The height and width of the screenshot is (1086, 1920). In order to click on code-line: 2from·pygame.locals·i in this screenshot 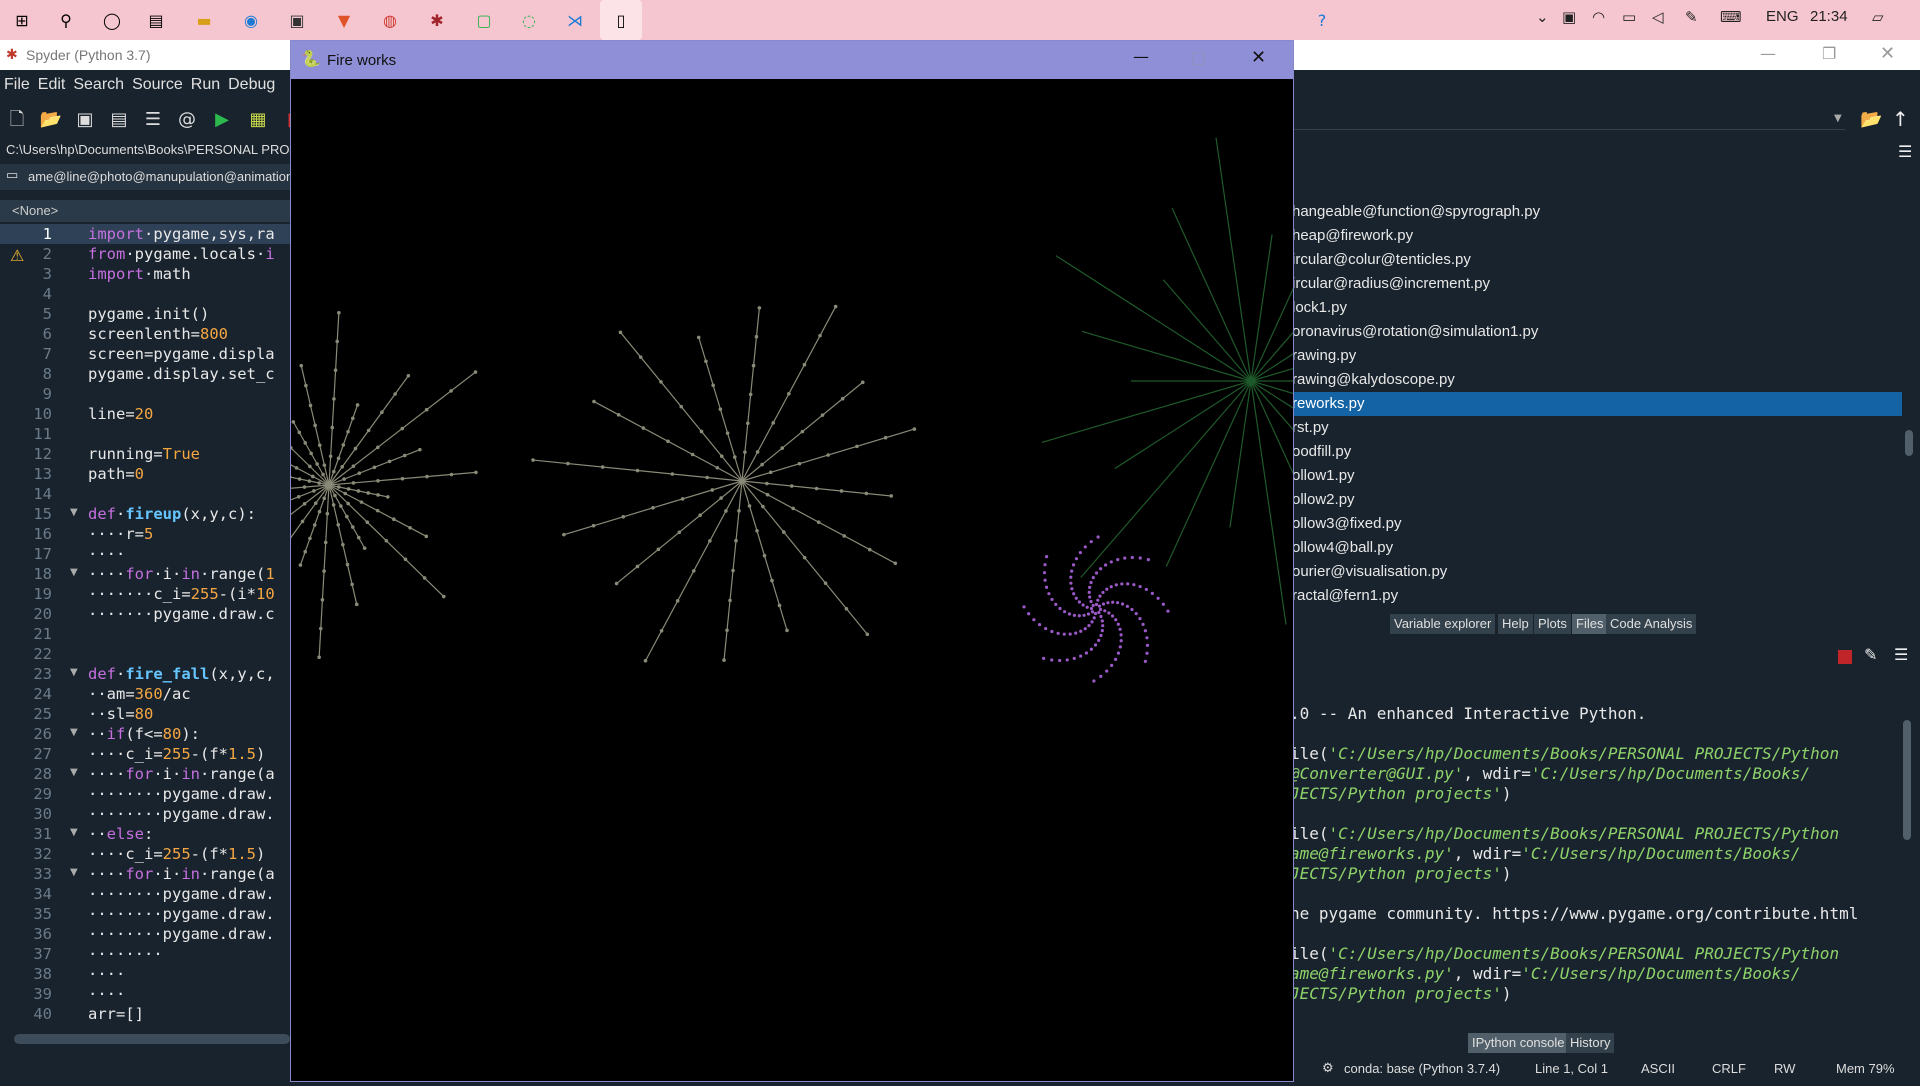, I will do `click(145, 254)`.